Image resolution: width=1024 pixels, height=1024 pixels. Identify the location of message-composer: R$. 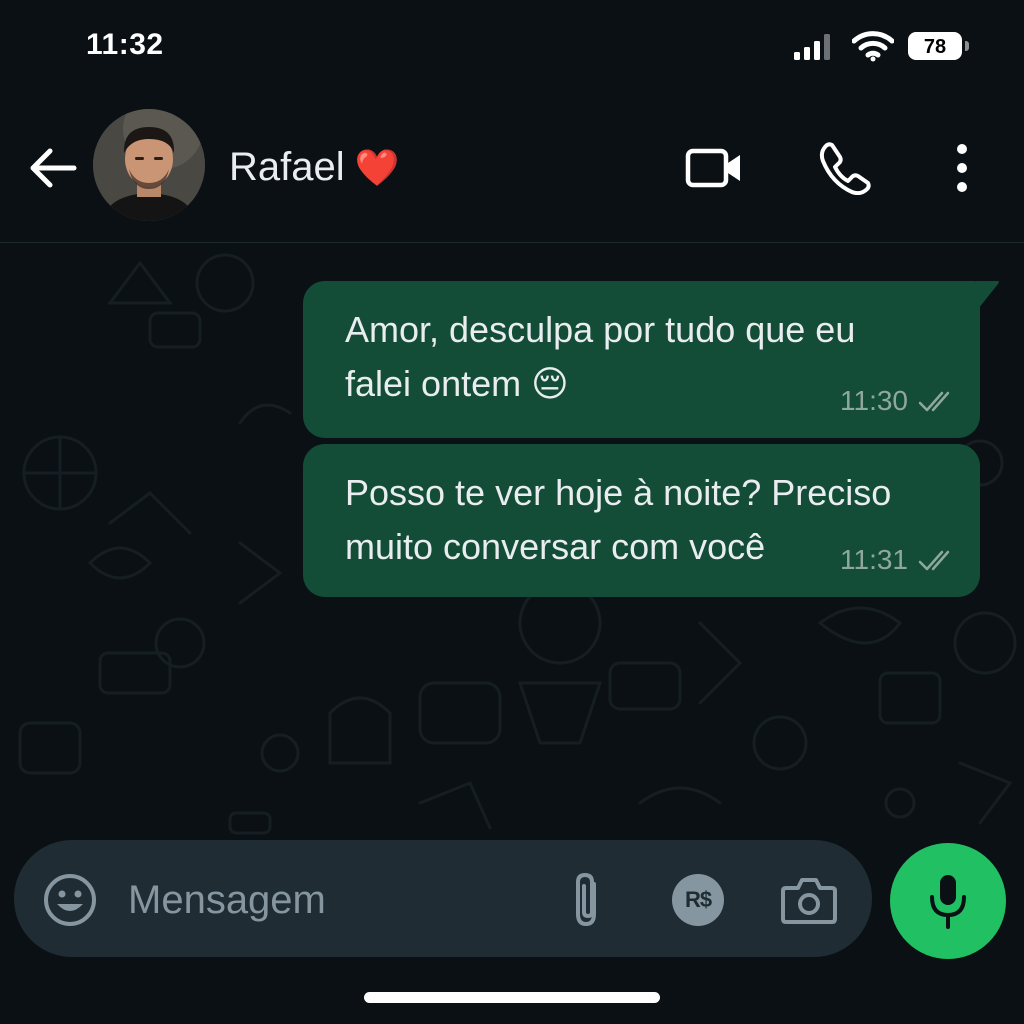
(443, 898).